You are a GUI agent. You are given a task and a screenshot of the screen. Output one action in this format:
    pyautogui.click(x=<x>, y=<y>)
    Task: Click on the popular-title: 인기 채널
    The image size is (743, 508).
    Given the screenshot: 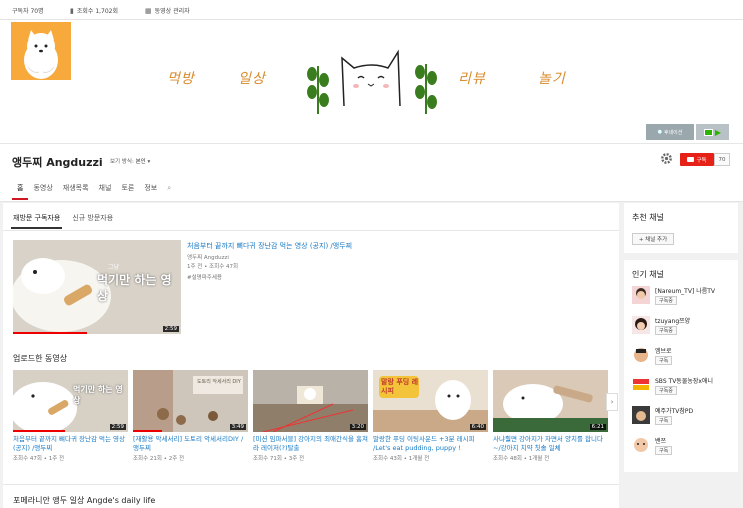 What is the action you would take?
    pyautogui.click(x=648, y=274)
    